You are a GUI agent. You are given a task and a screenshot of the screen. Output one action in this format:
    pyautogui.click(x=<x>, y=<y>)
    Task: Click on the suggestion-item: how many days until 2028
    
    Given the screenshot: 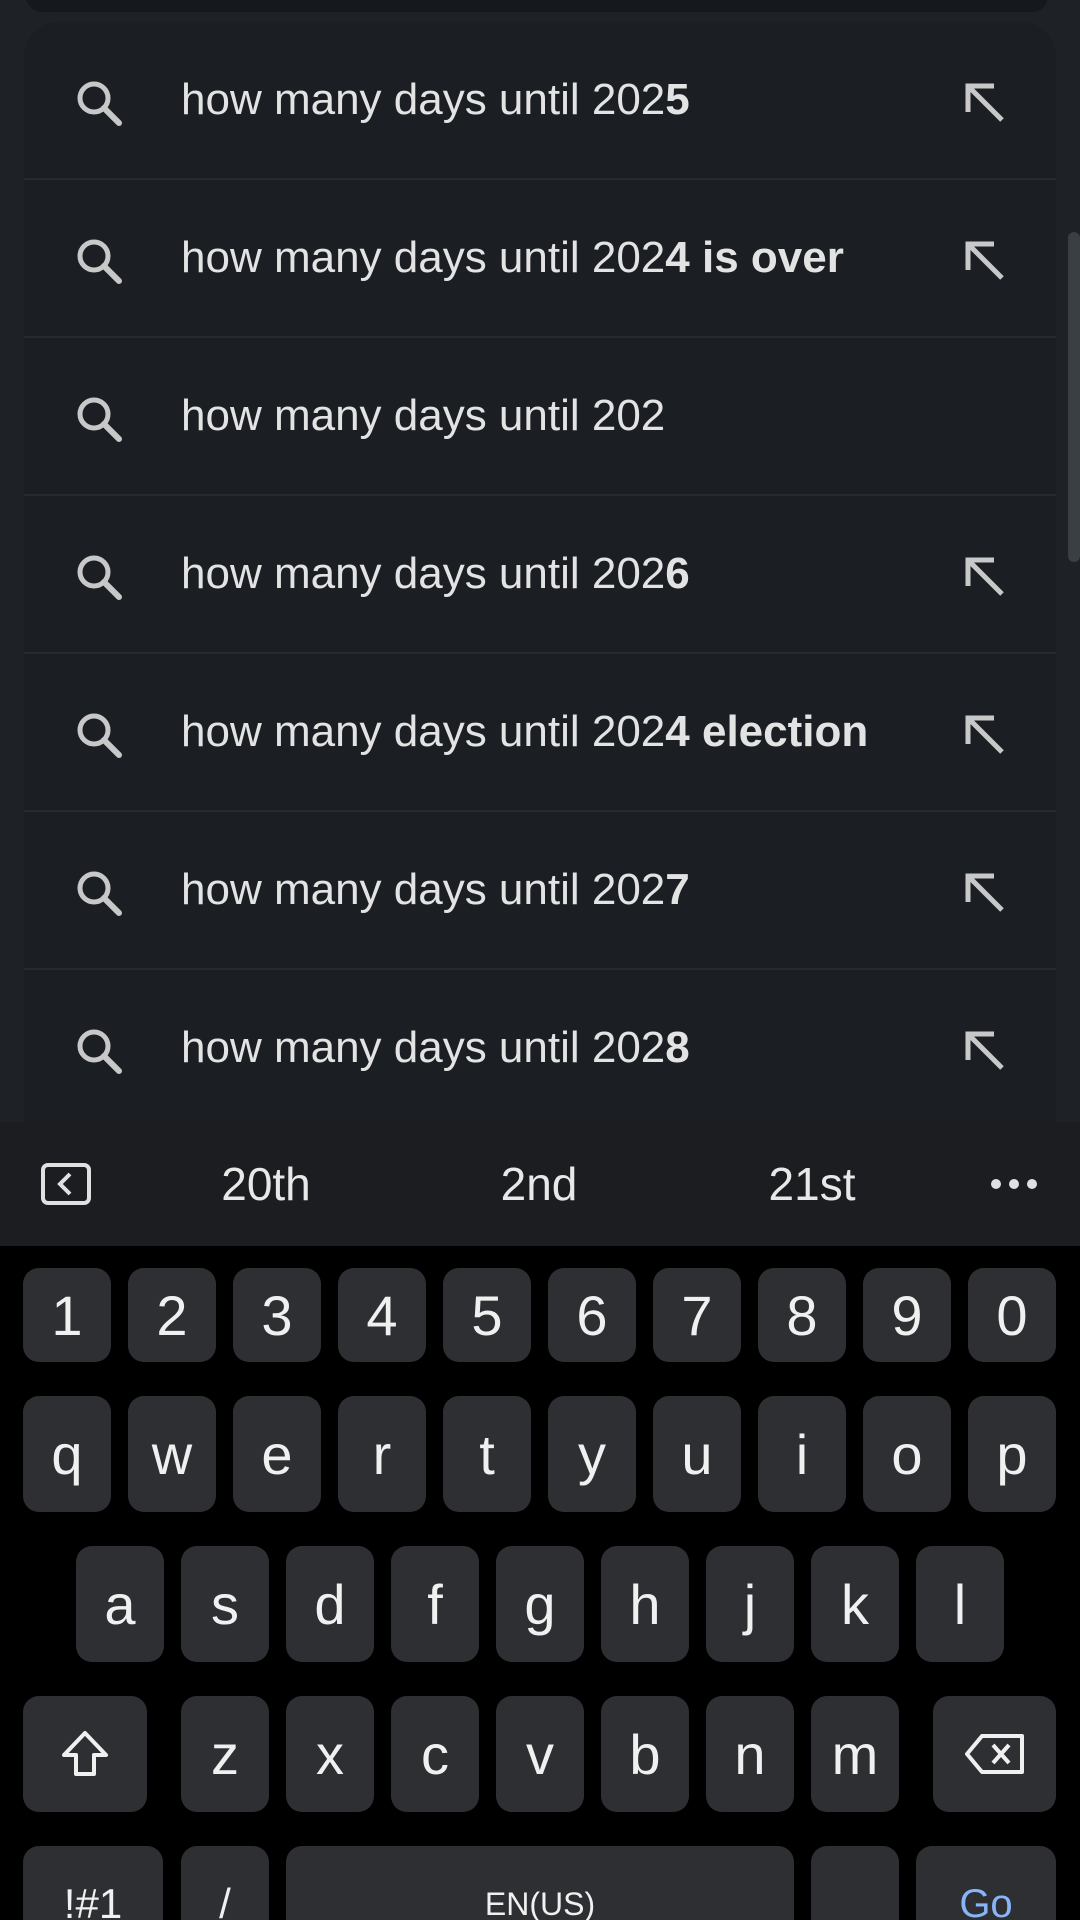 What is the action you would take?
    pyautogui.click(x=540, y=1046)
    